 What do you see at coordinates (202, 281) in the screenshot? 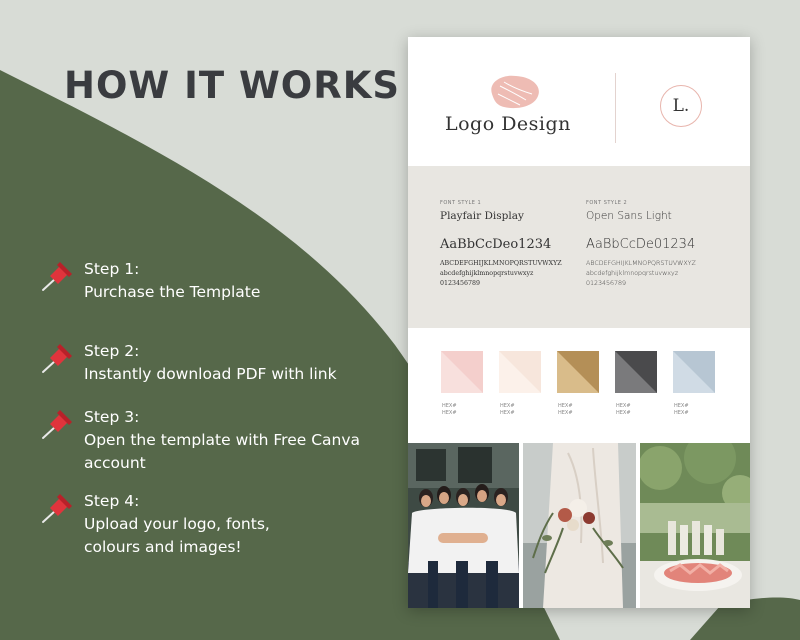
I see `step-1: Step 1: Purchase the Template` at bounding box center [202, 281].